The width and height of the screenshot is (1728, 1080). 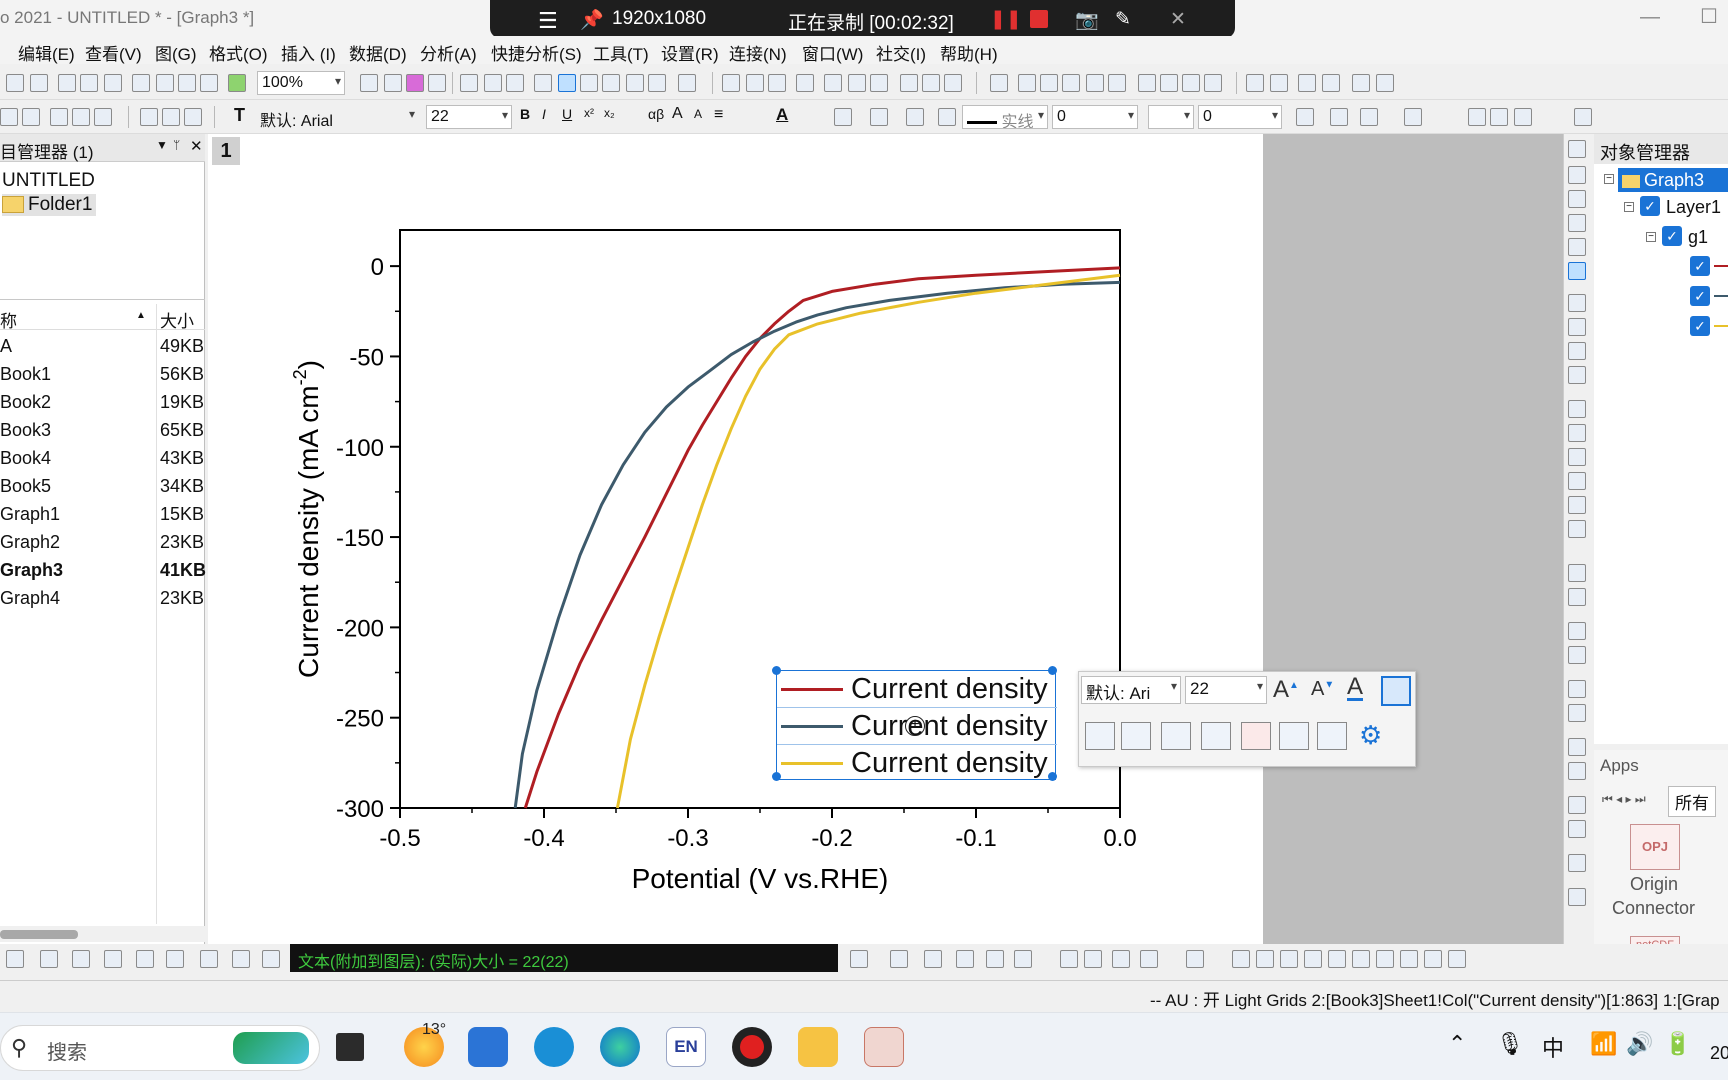 What do you see at coordinates (1577, 481) in the screenshot?
I see `axis-right-icon` at bounding box center [1577, 481].